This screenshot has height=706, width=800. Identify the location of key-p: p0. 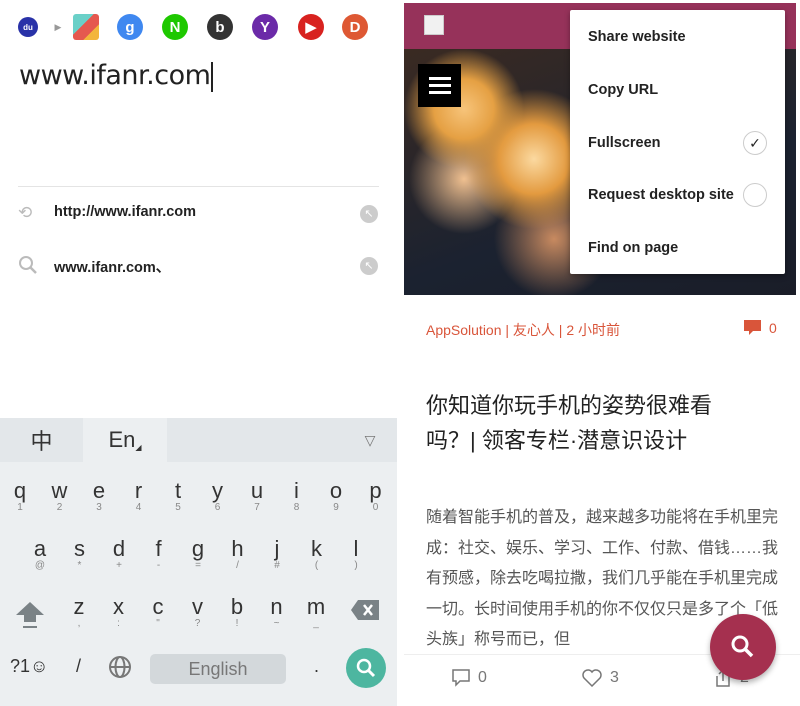
(376, 497).